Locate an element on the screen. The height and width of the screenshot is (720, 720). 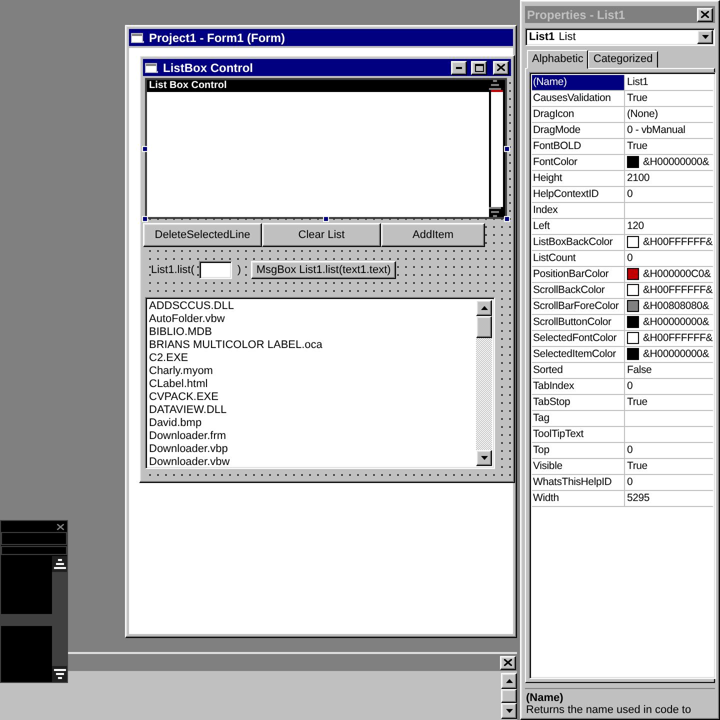
file-item: AutoFolder.vbw is located at coordinates (312, 319).